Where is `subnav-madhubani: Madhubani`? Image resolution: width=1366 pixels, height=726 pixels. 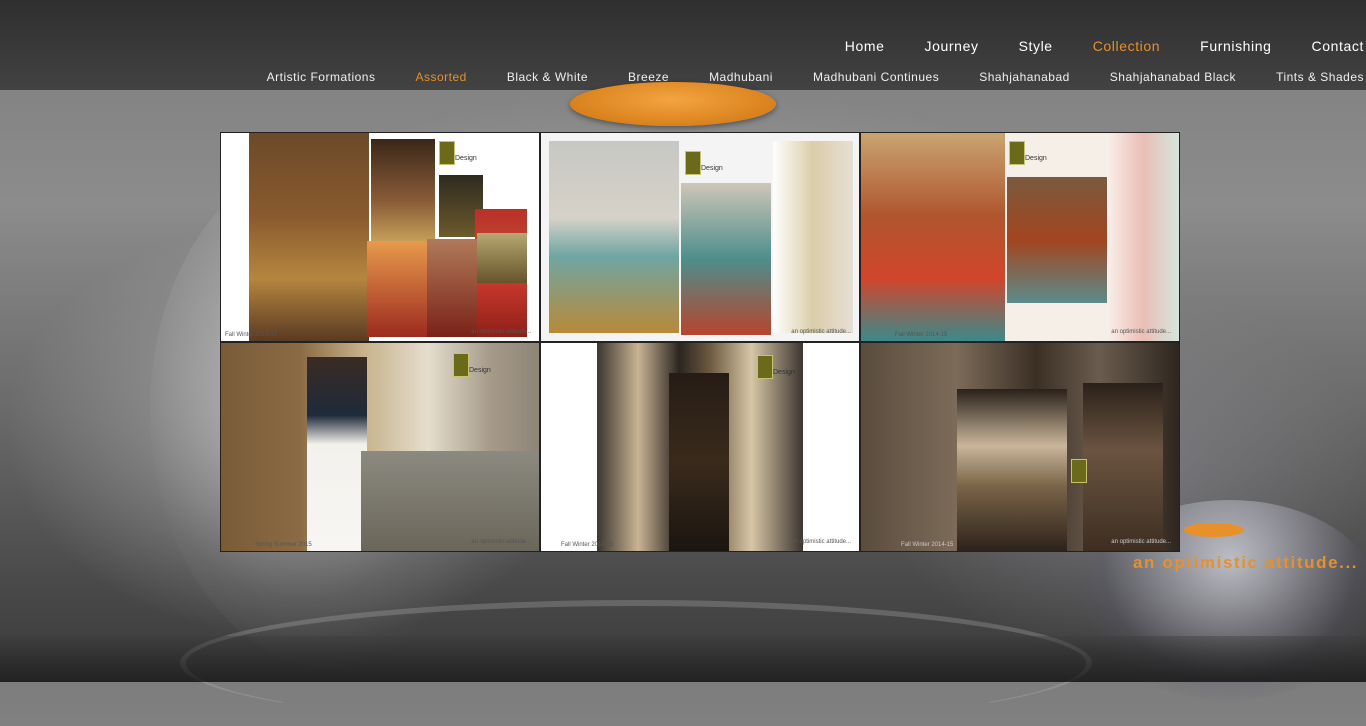
subnav-madhubani: Madhubani is located at coordinates (741, 77).